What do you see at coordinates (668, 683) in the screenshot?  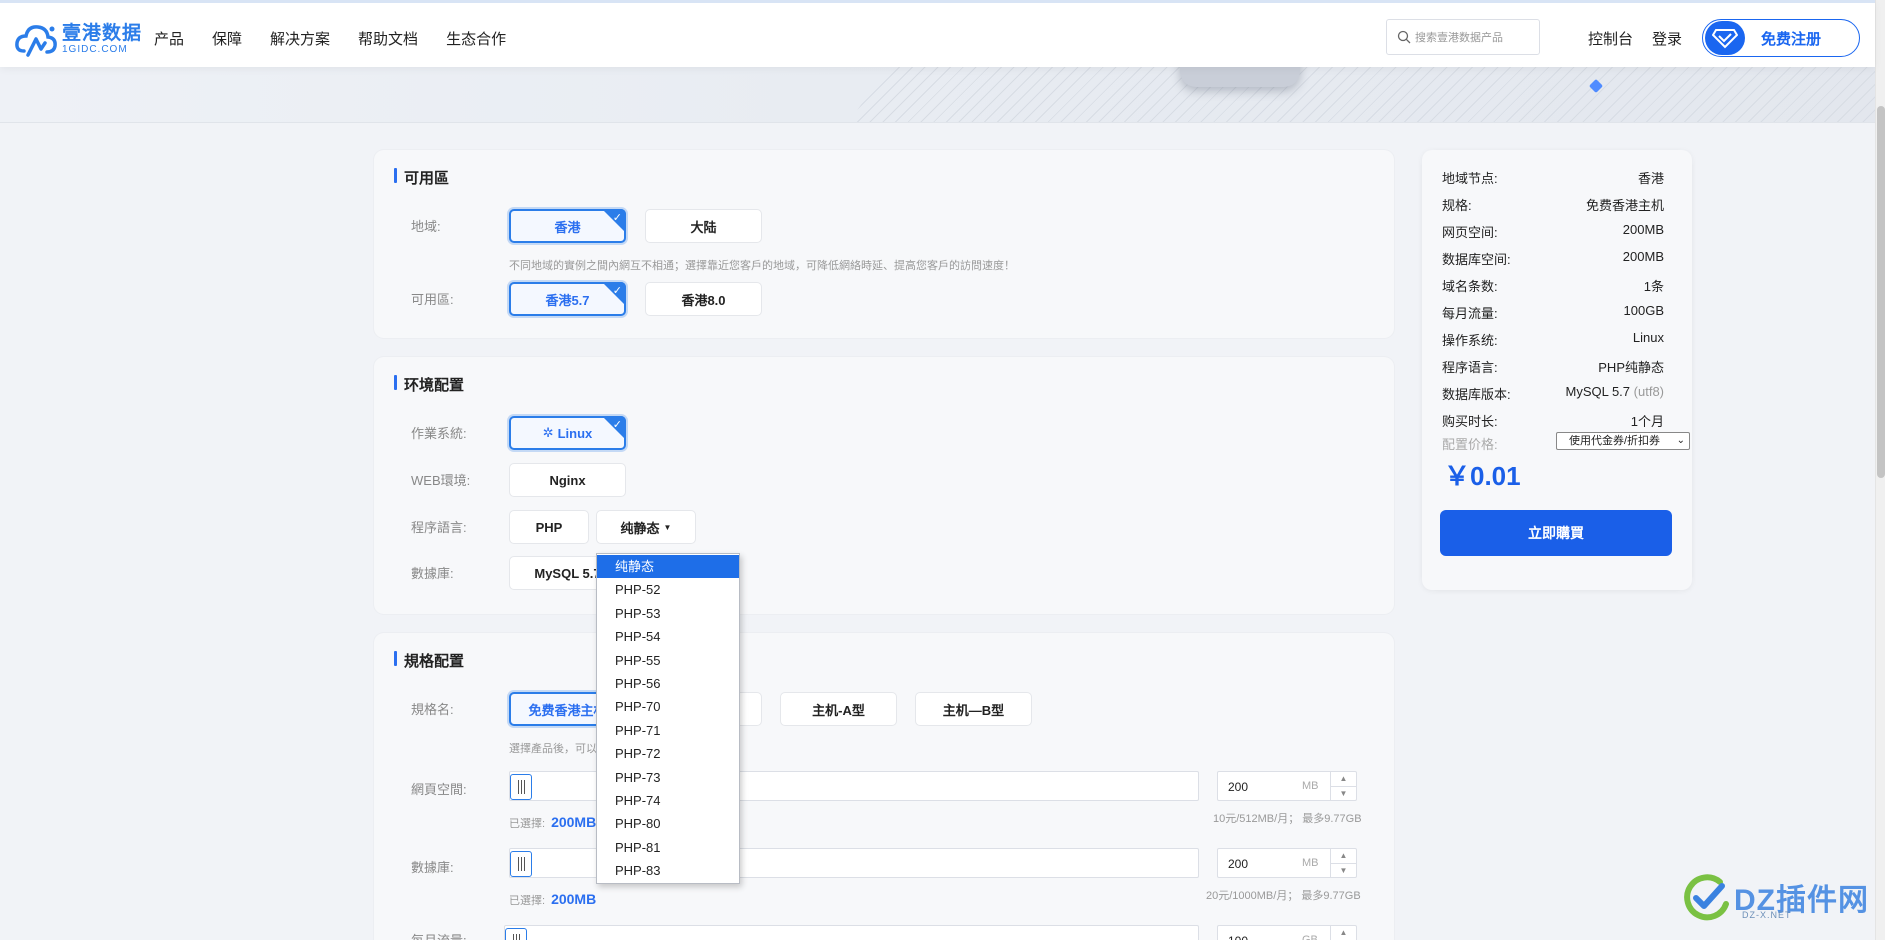 I see `dropdown-option: PHP-56` at bounding box center [668, 683].